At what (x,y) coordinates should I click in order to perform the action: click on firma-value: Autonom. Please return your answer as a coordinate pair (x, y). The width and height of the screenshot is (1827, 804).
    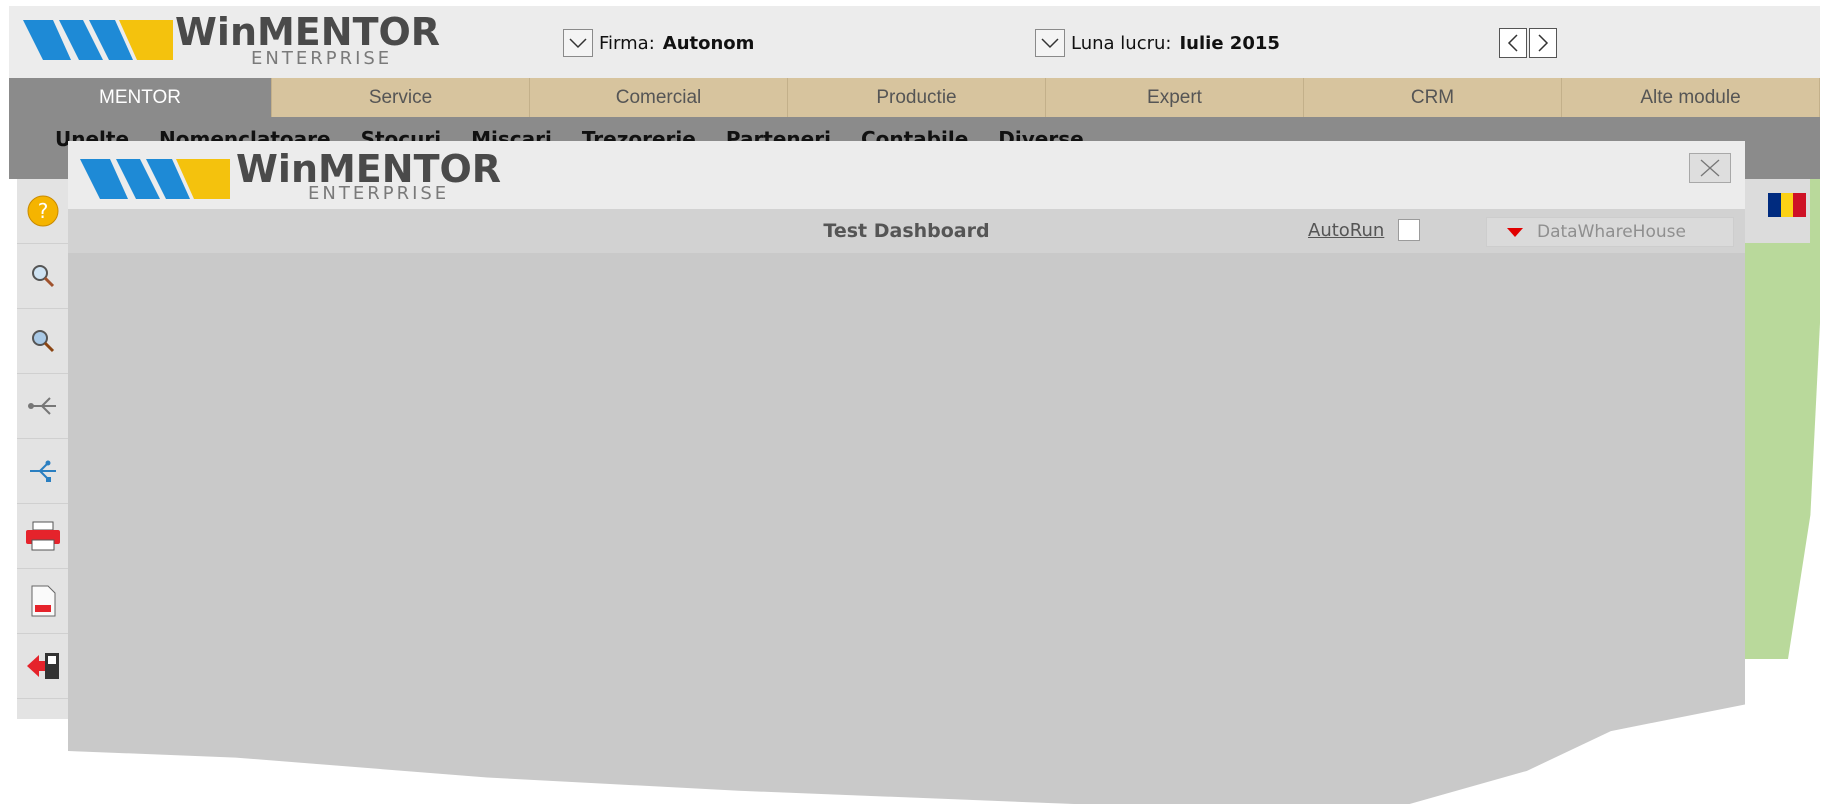
    Looking at the image, I should click on (708, 43).